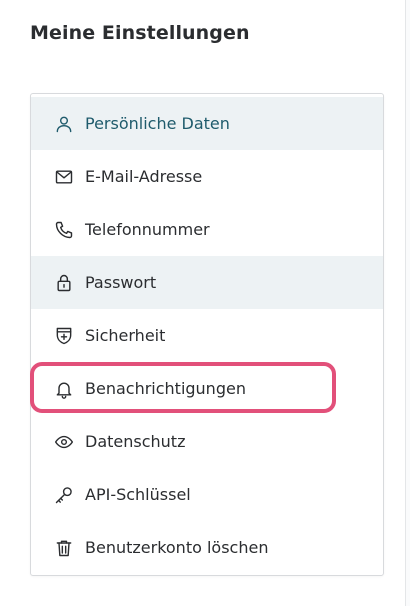 Image resolution: width=410 pixels, height=606 pixels. Describe the element at coordinates (64, 283) in the screenshot. I see `lock-icon` at that location.